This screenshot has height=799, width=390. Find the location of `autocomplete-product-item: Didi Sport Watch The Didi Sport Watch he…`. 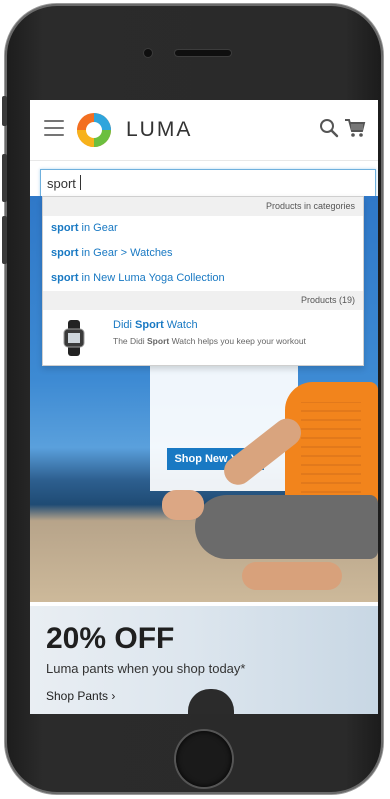

autocomplete-product-item: Didi Sport Watch The Didi Sport Watch he… is located at coordinates (203, 335).